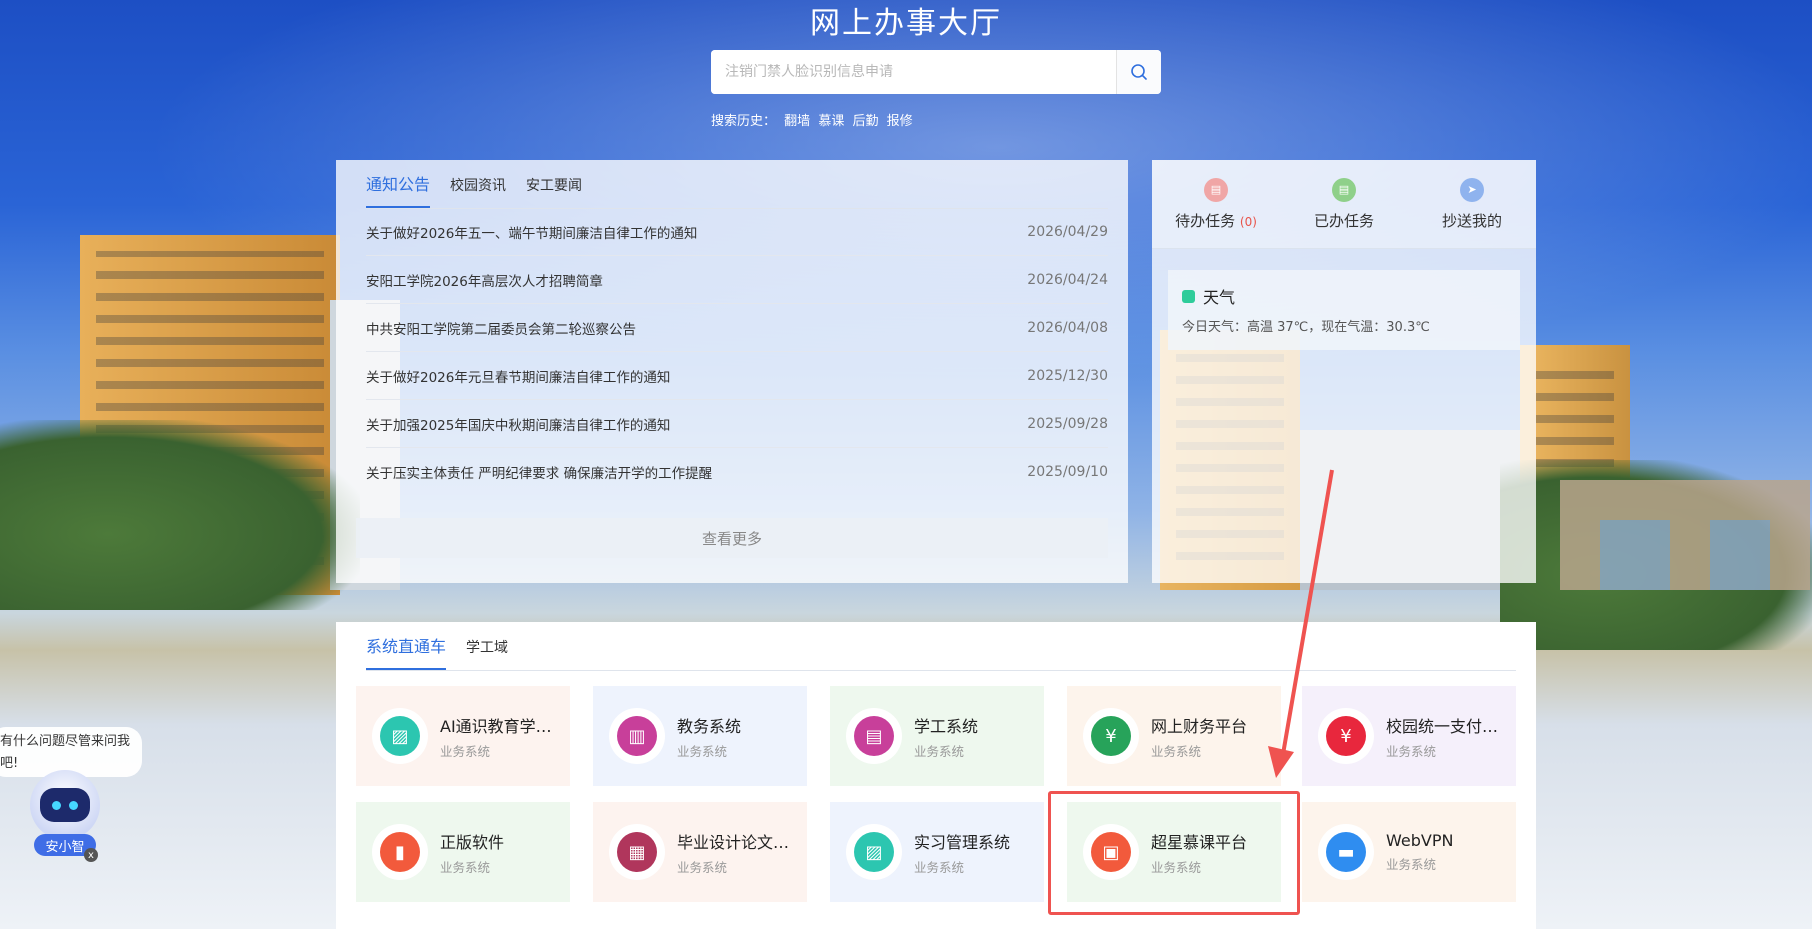 This screenshot has height=929, width=1812. Describe the element at coordinates (554, 191) in the screenshot. I see `tab-ait-news: 安工要闻` at that location.